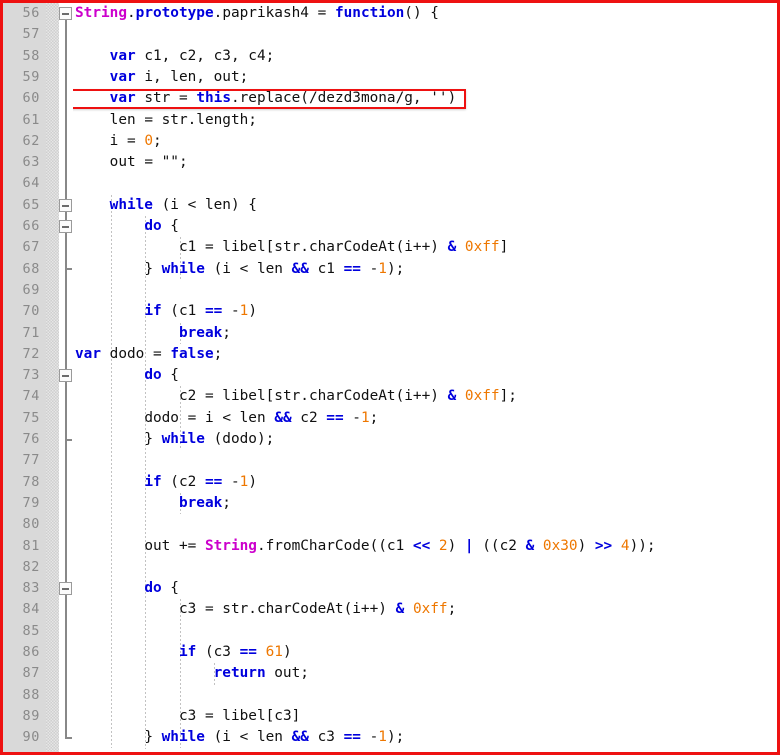 This screenshot has width=780, height=755. What do you see at coordinates (326, 737) in the screenshot?
I see `code-token: c3` at bounding box center [326, 737].